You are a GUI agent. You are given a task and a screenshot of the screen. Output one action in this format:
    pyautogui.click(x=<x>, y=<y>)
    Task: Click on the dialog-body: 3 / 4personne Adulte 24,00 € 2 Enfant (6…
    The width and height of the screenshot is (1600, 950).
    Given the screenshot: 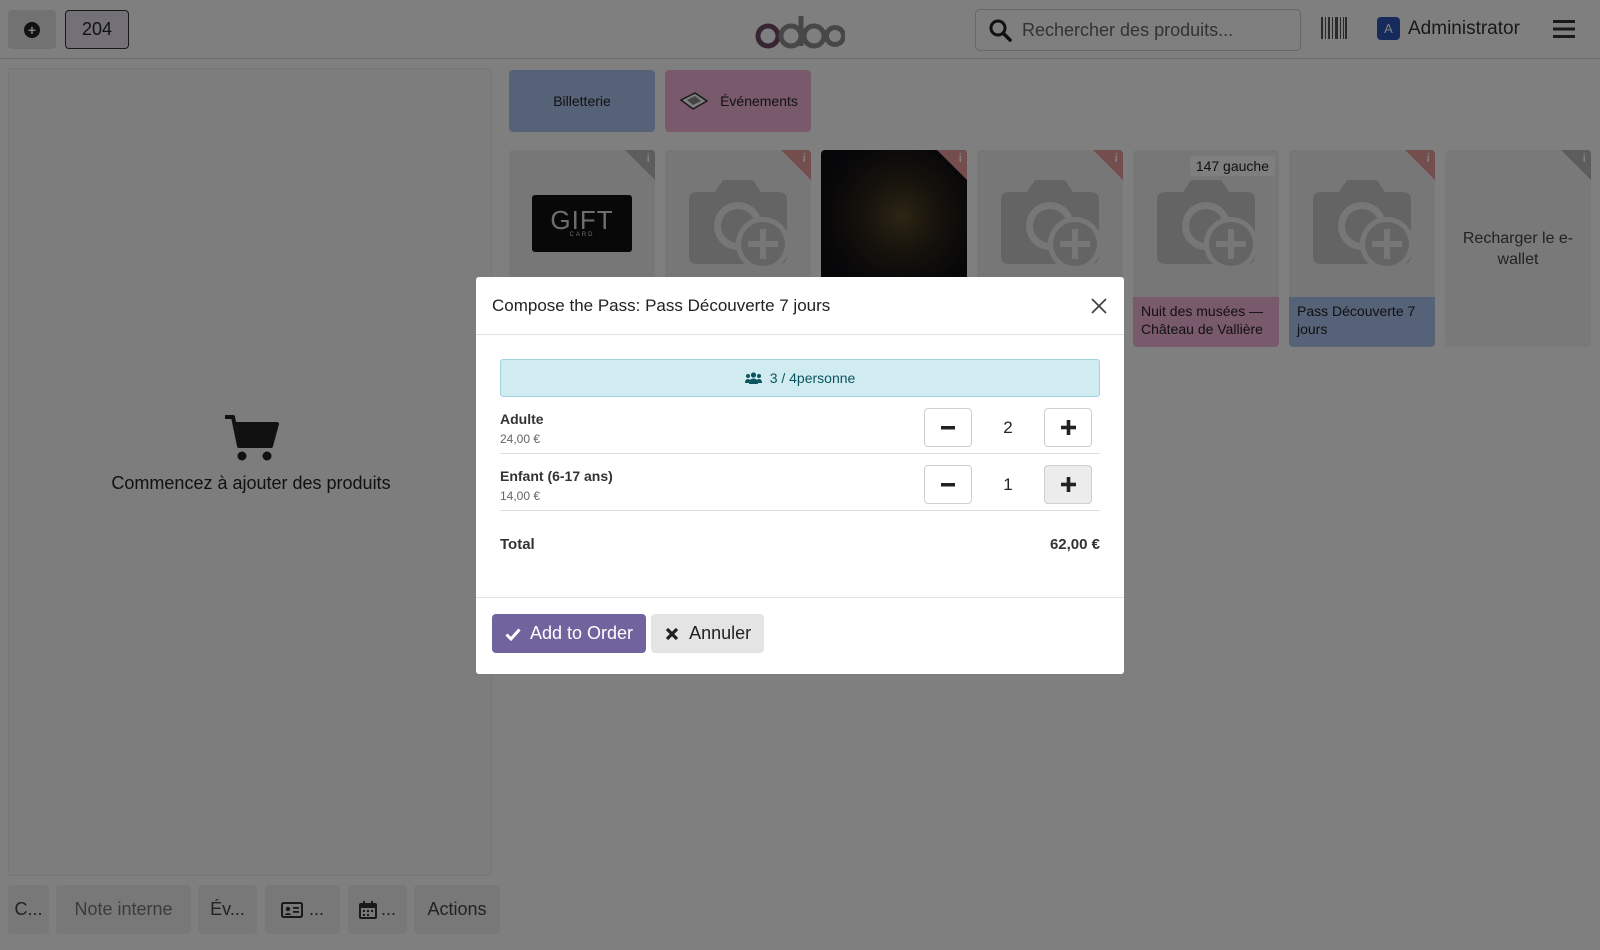 What is the action you would take?
    pyautogui.click(x=800, y=466)
    